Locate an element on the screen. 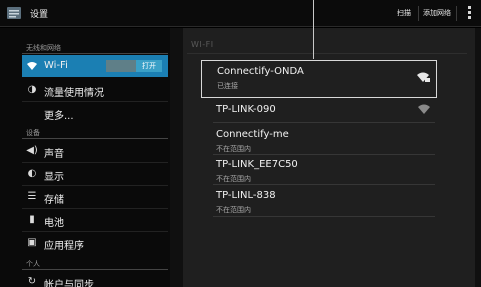  apps-icon: ▣ is located at coordinates (32, 242).